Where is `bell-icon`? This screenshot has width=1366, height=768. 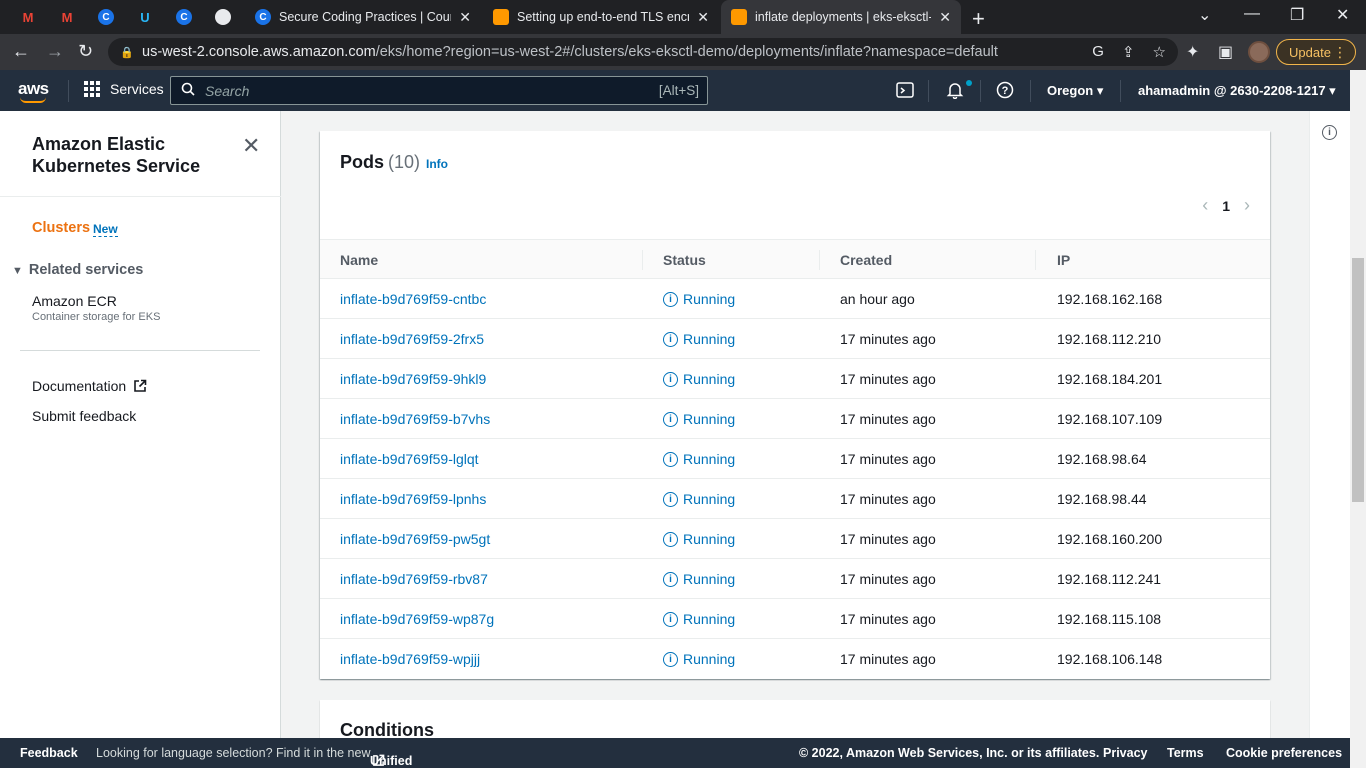 bell-icon is located at coordinates (955, 92).